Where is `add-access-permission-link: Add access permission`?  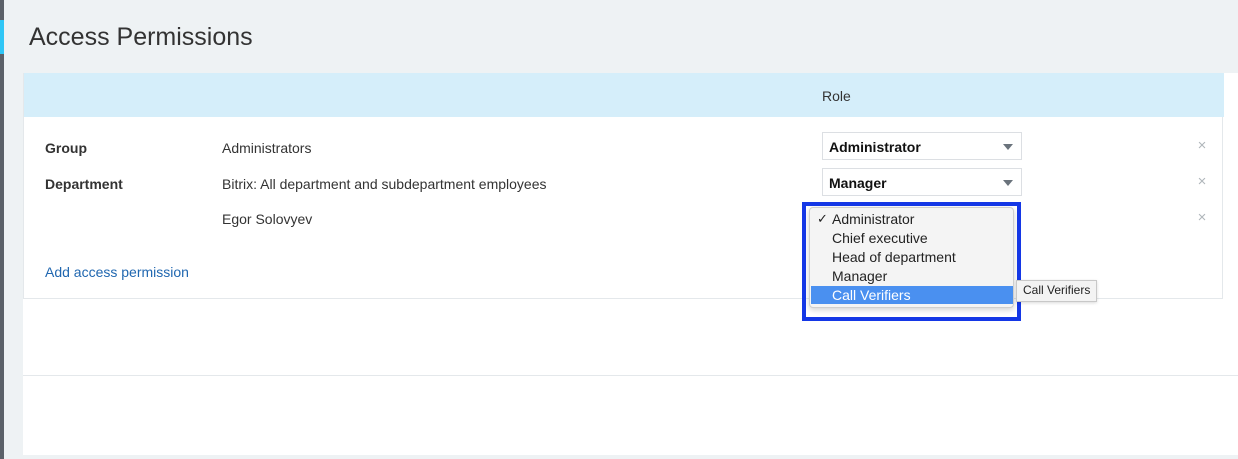 add-access-permission-link: Add access permission is located at coordinates (117, 272).